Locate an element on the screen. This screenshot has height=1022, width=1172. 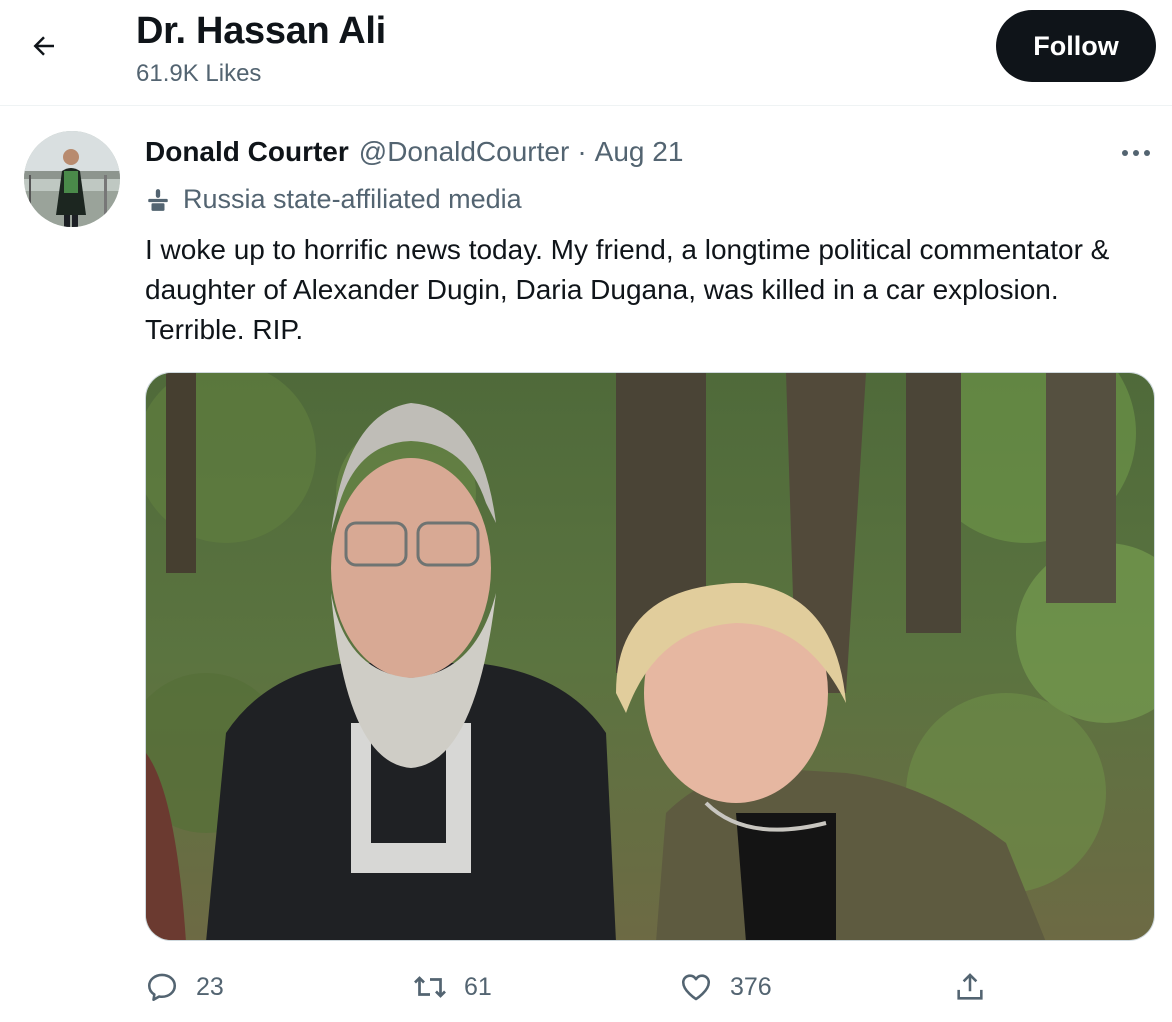
tweet-actions: 23 61 376 is located at coordinates (586, 987).